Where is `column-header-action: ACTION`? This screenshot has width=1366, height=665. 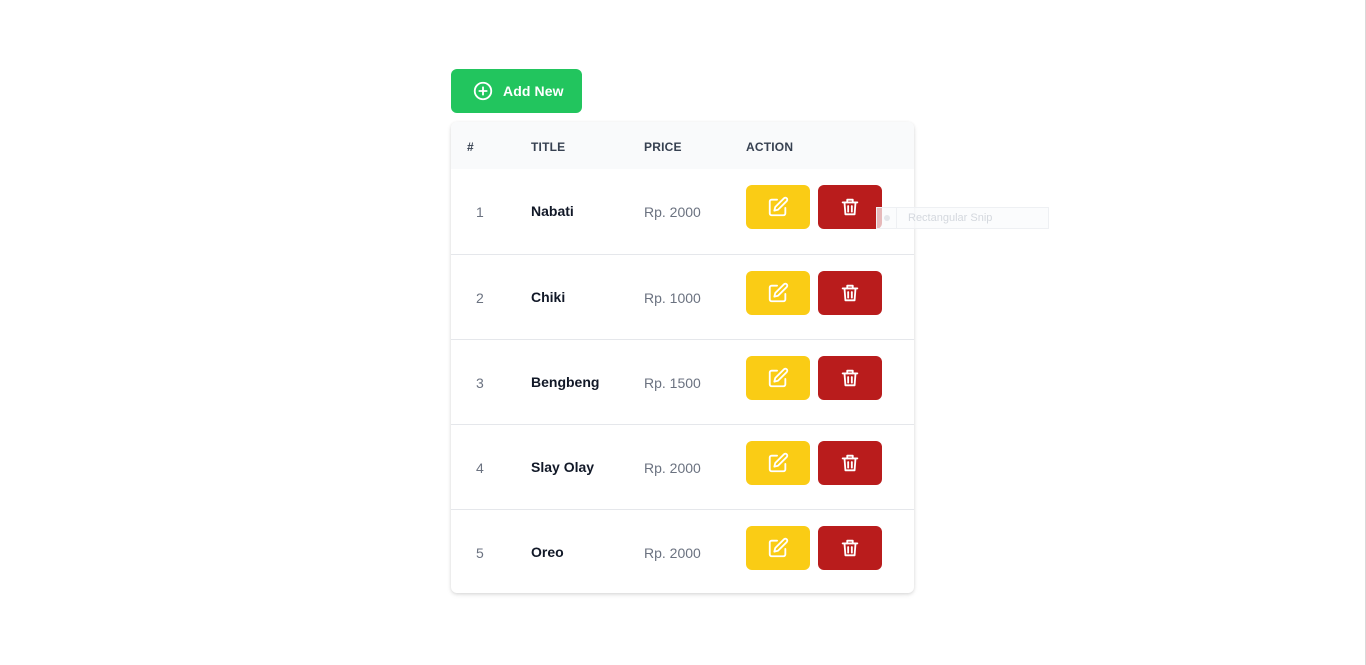
column-header-action: ACTION is located at coordinates (770, 147).